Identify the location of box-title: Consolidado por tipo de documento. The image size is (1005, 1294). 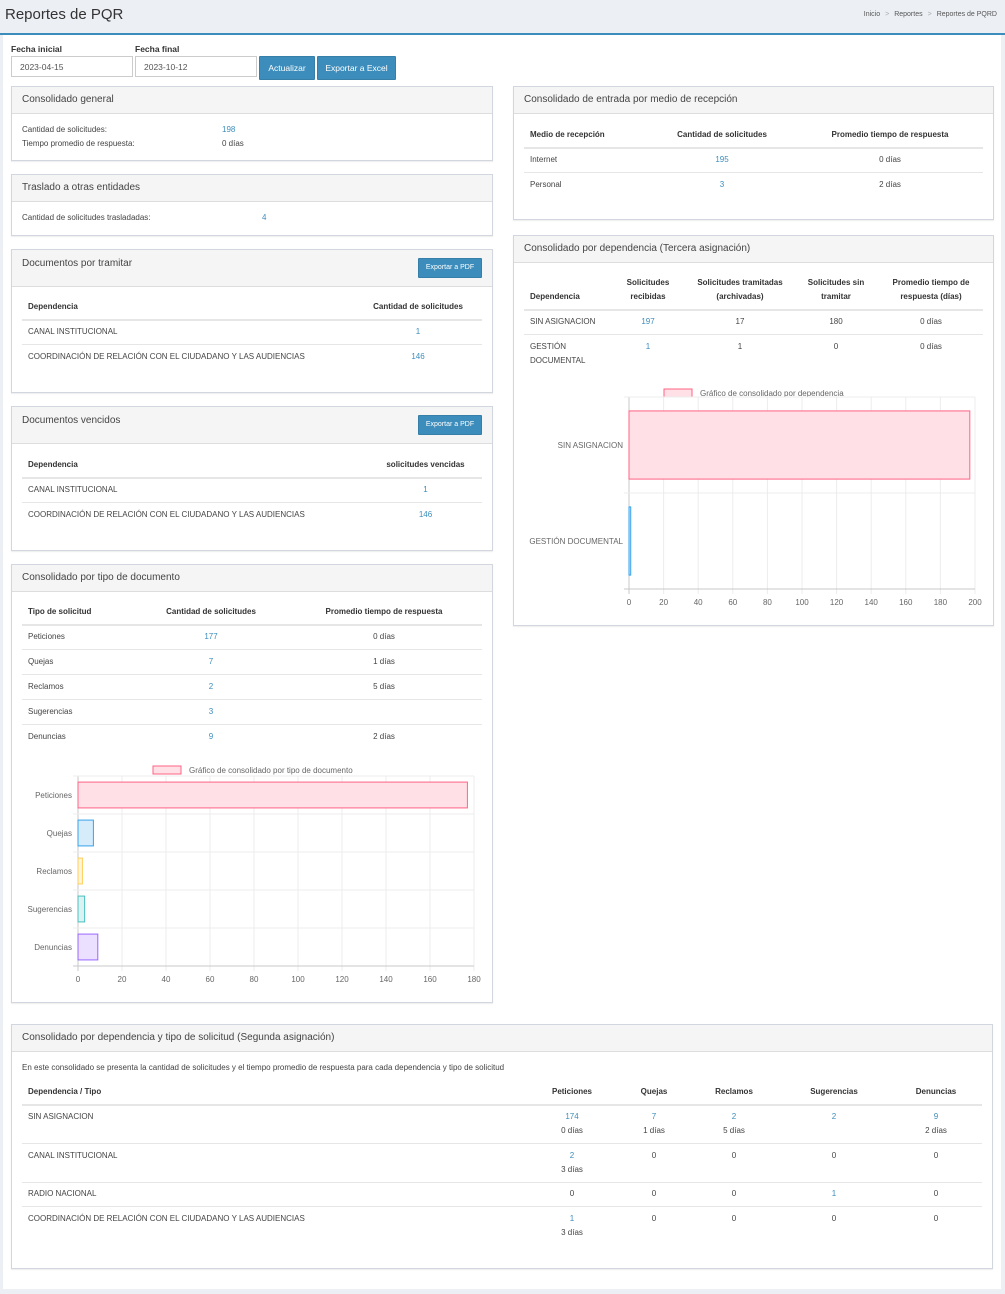
(101, 577).